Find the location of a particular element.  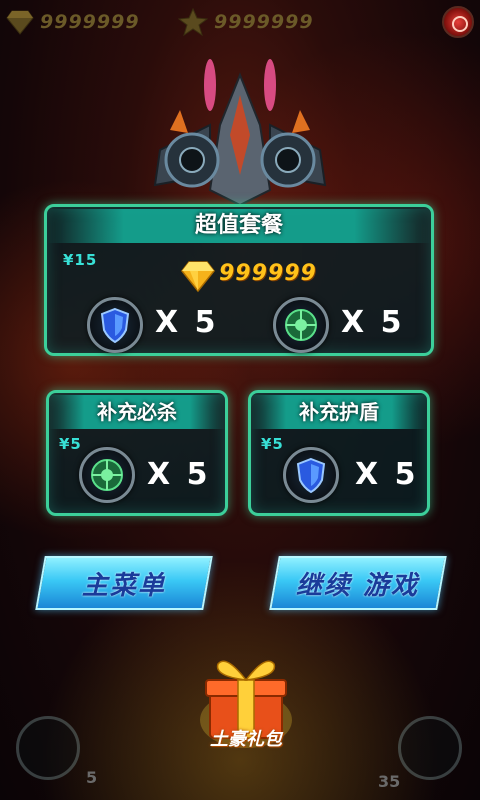

refill-special-price: ¥5 is located at coordinates (70, 444).